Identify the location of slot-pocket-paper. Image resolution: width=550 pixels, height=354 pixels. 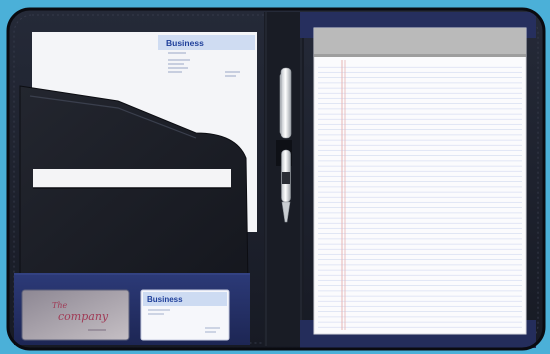
(132, 178).